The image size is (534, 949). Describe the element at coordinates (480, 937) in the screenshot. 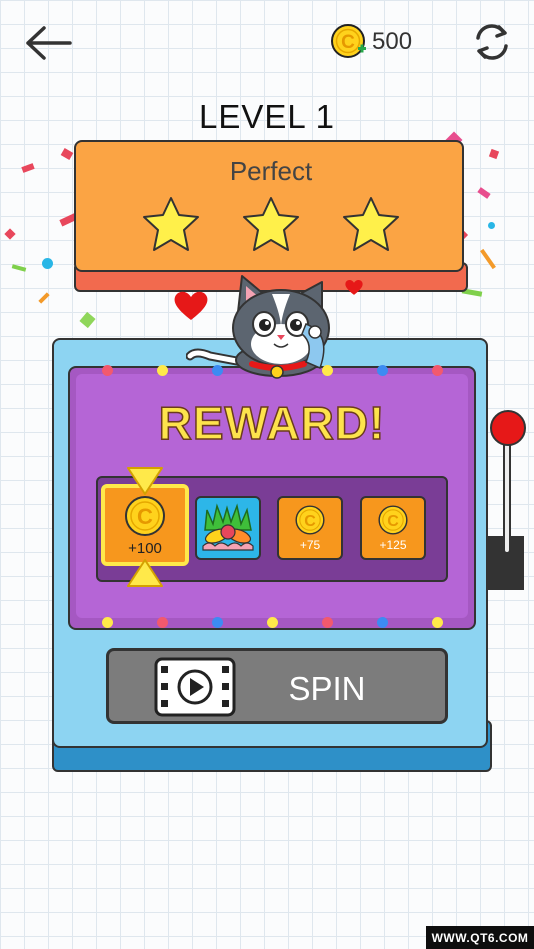

I see `watermark: WWW.QT6.COM` at that location.